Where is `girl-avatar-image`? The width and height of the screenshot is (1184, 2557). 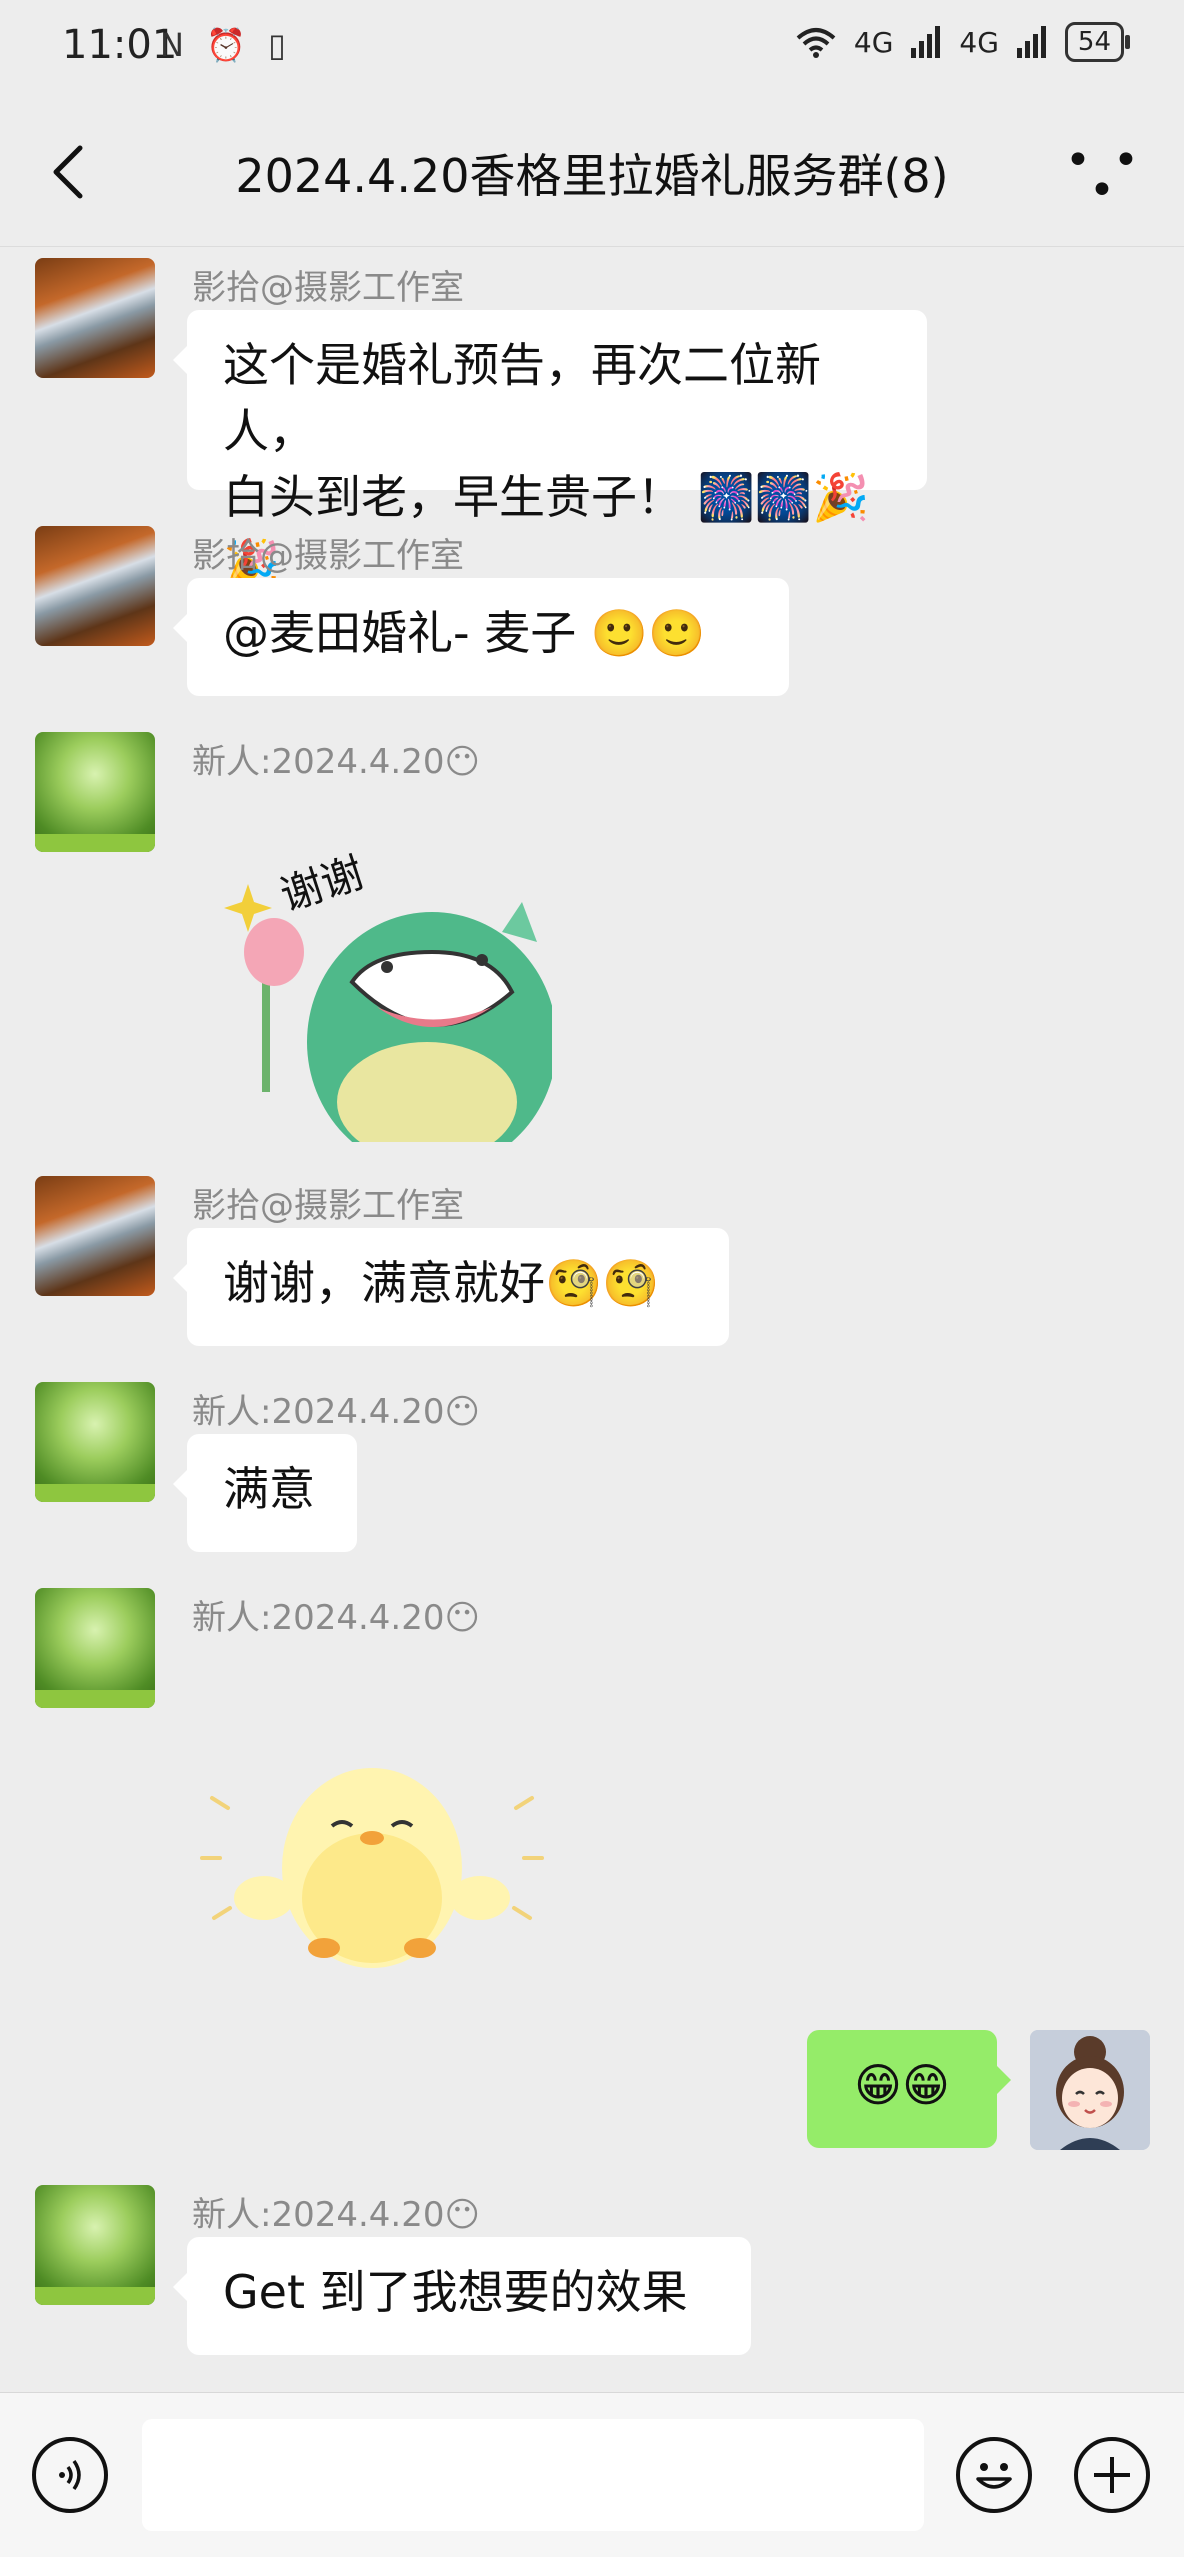 girl-avatar-image is located at coordinates (1090, 2090).